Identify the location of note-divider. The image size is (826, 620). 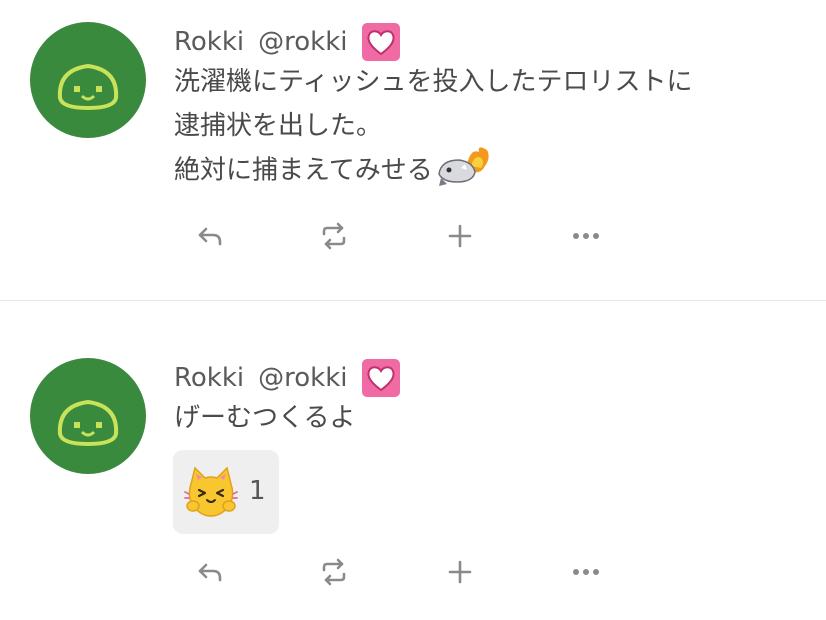
(413, 300).